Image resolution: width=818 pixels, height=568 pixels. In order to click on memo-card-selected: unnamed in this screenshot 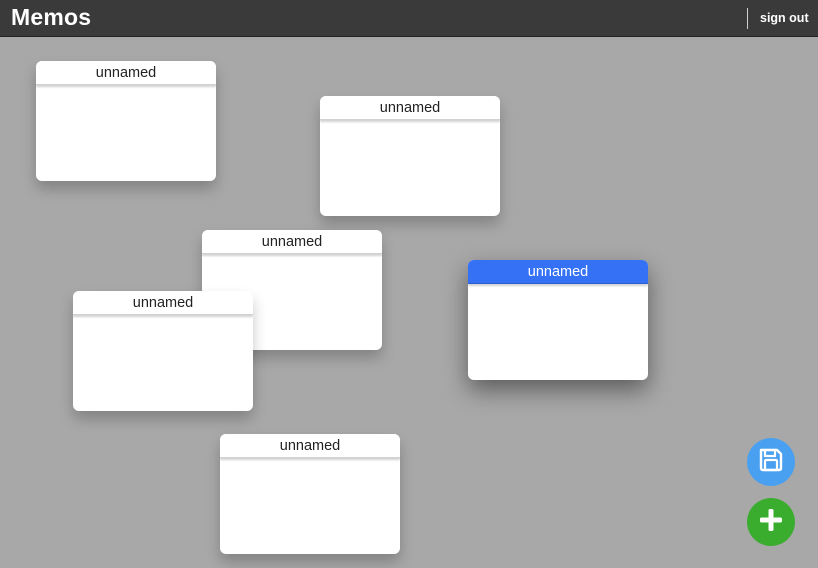, I will do `click(558, 320)`.